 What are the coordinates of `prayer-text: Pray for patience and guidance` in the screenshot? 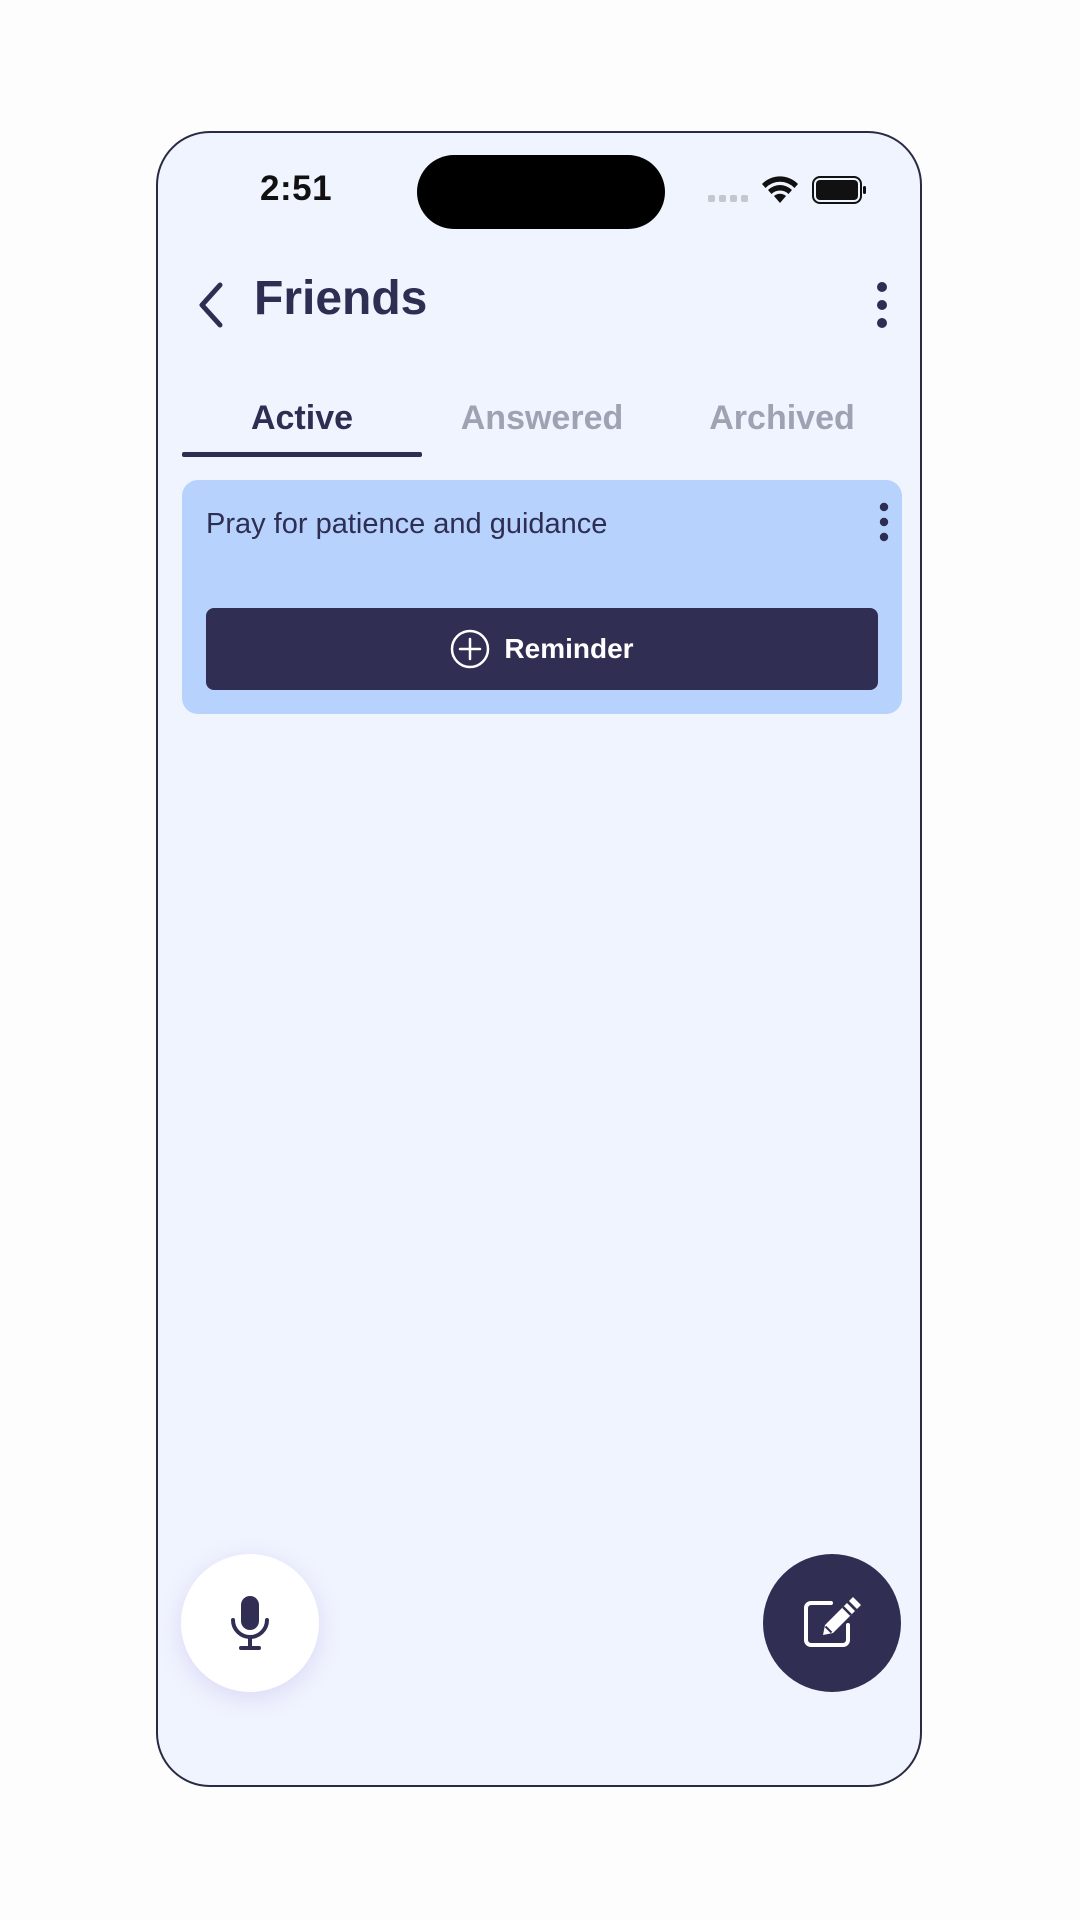 It's located at (407, 524).